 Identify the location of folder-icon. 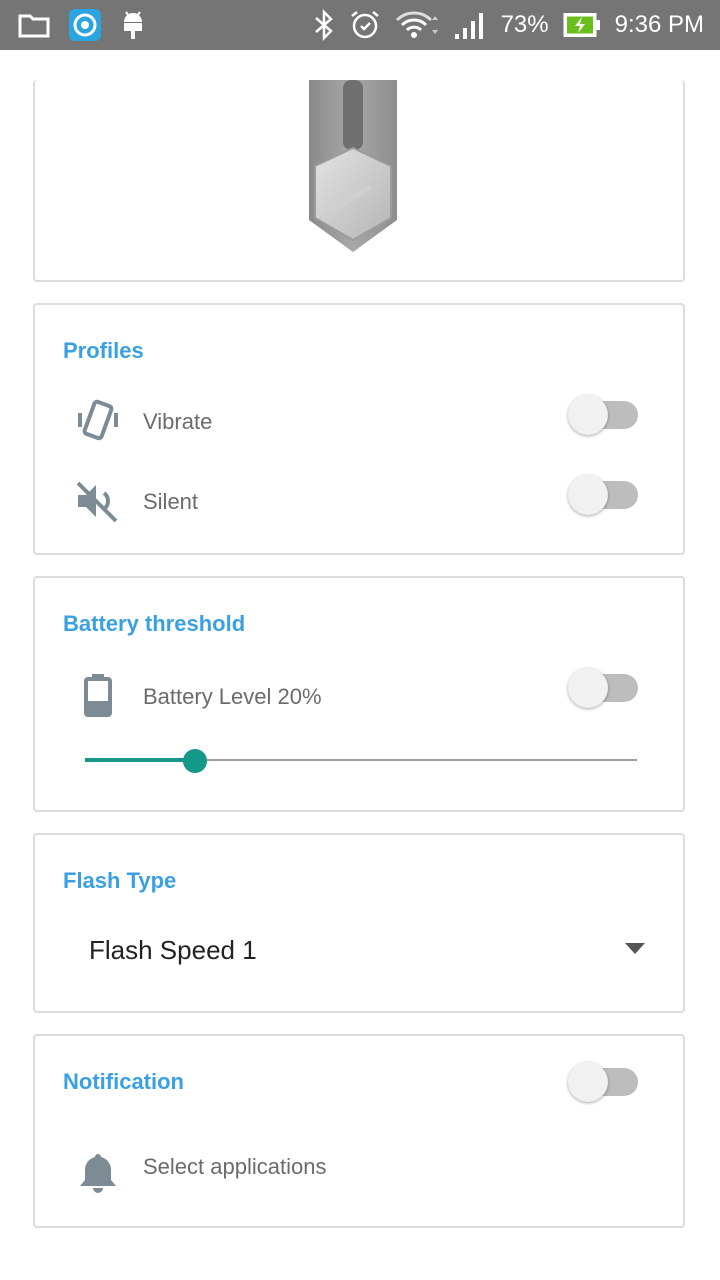
(34, 25).